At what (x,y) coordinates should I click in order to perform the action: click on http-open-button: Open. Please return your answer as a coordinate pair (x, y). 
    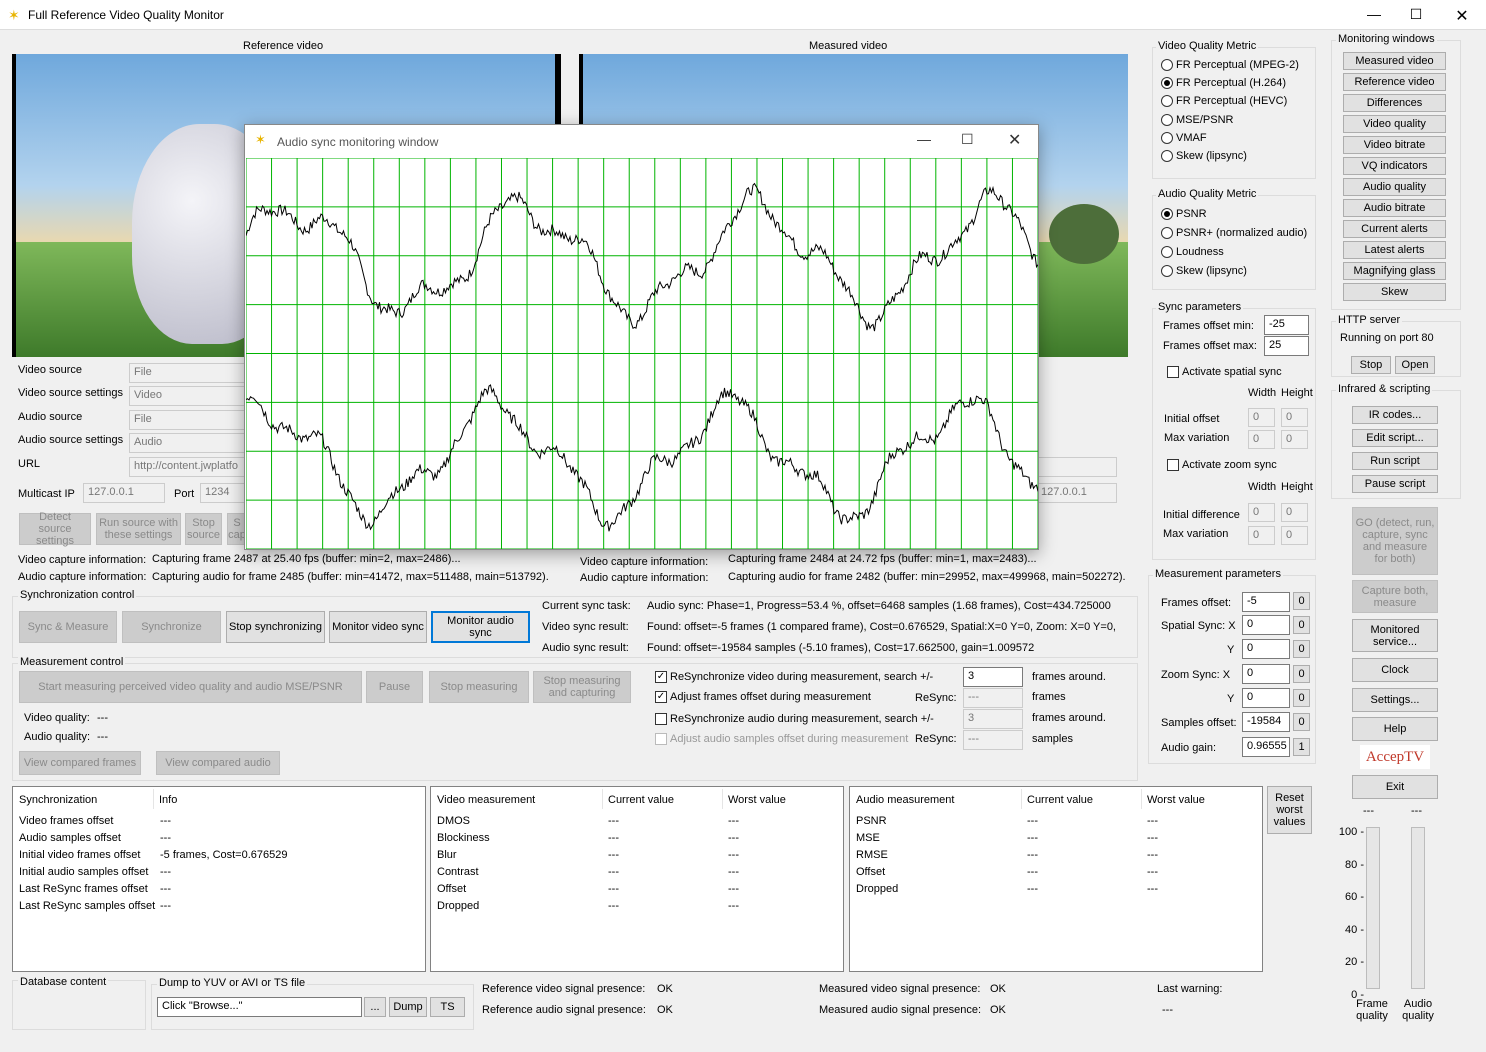
    Looking at the image, I should click on (1415, 365).